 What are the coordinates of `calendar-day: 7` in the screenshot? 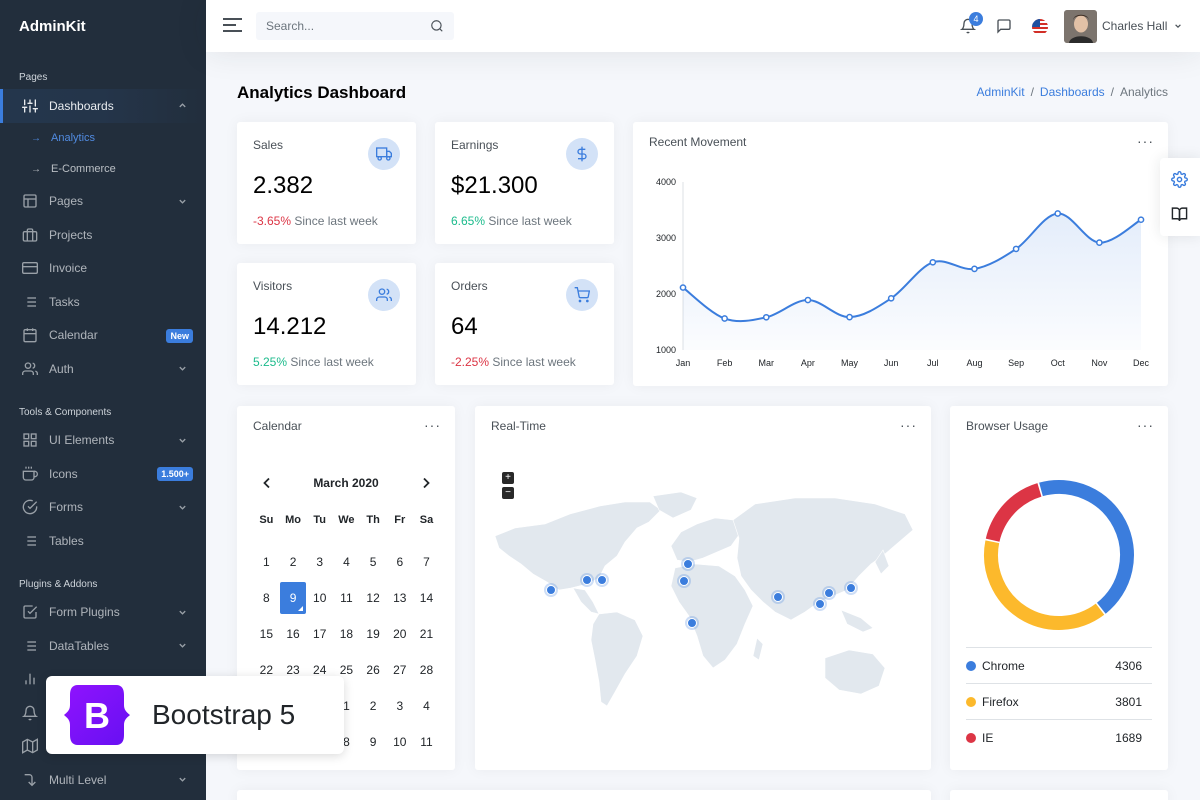 It's located at (426, 562).